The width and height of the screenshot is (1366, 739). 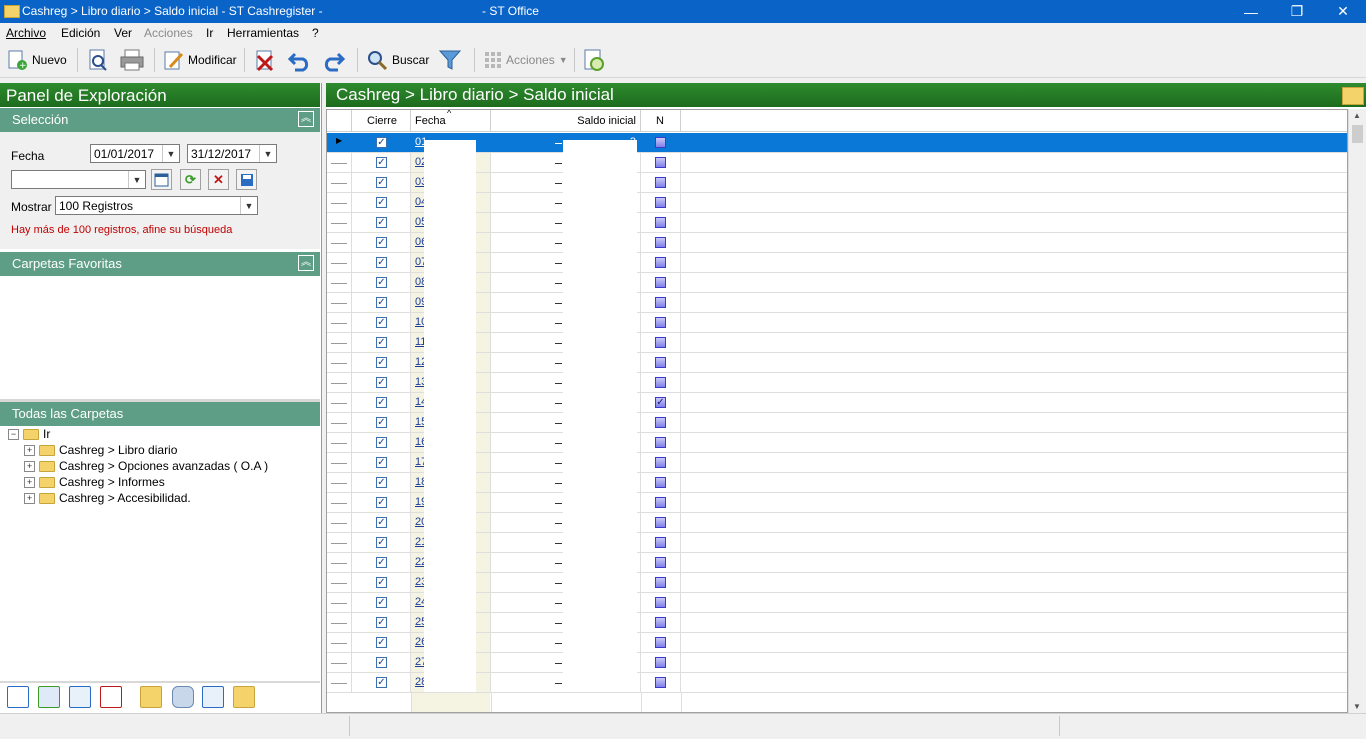 I want to click on list-view-icon, so click(x=18, y=697).